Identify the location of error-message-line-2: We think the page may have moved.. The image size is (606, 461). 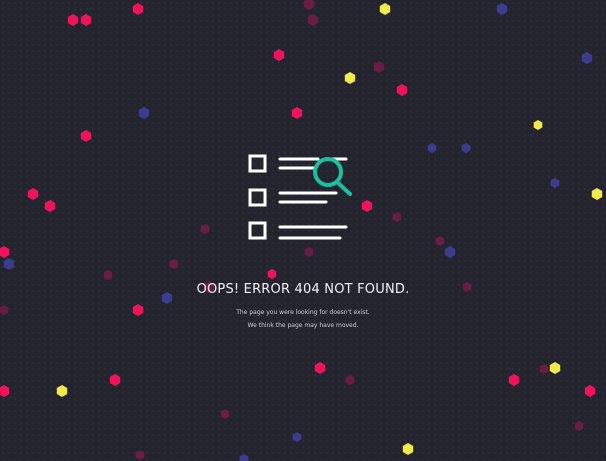
(303, 325).